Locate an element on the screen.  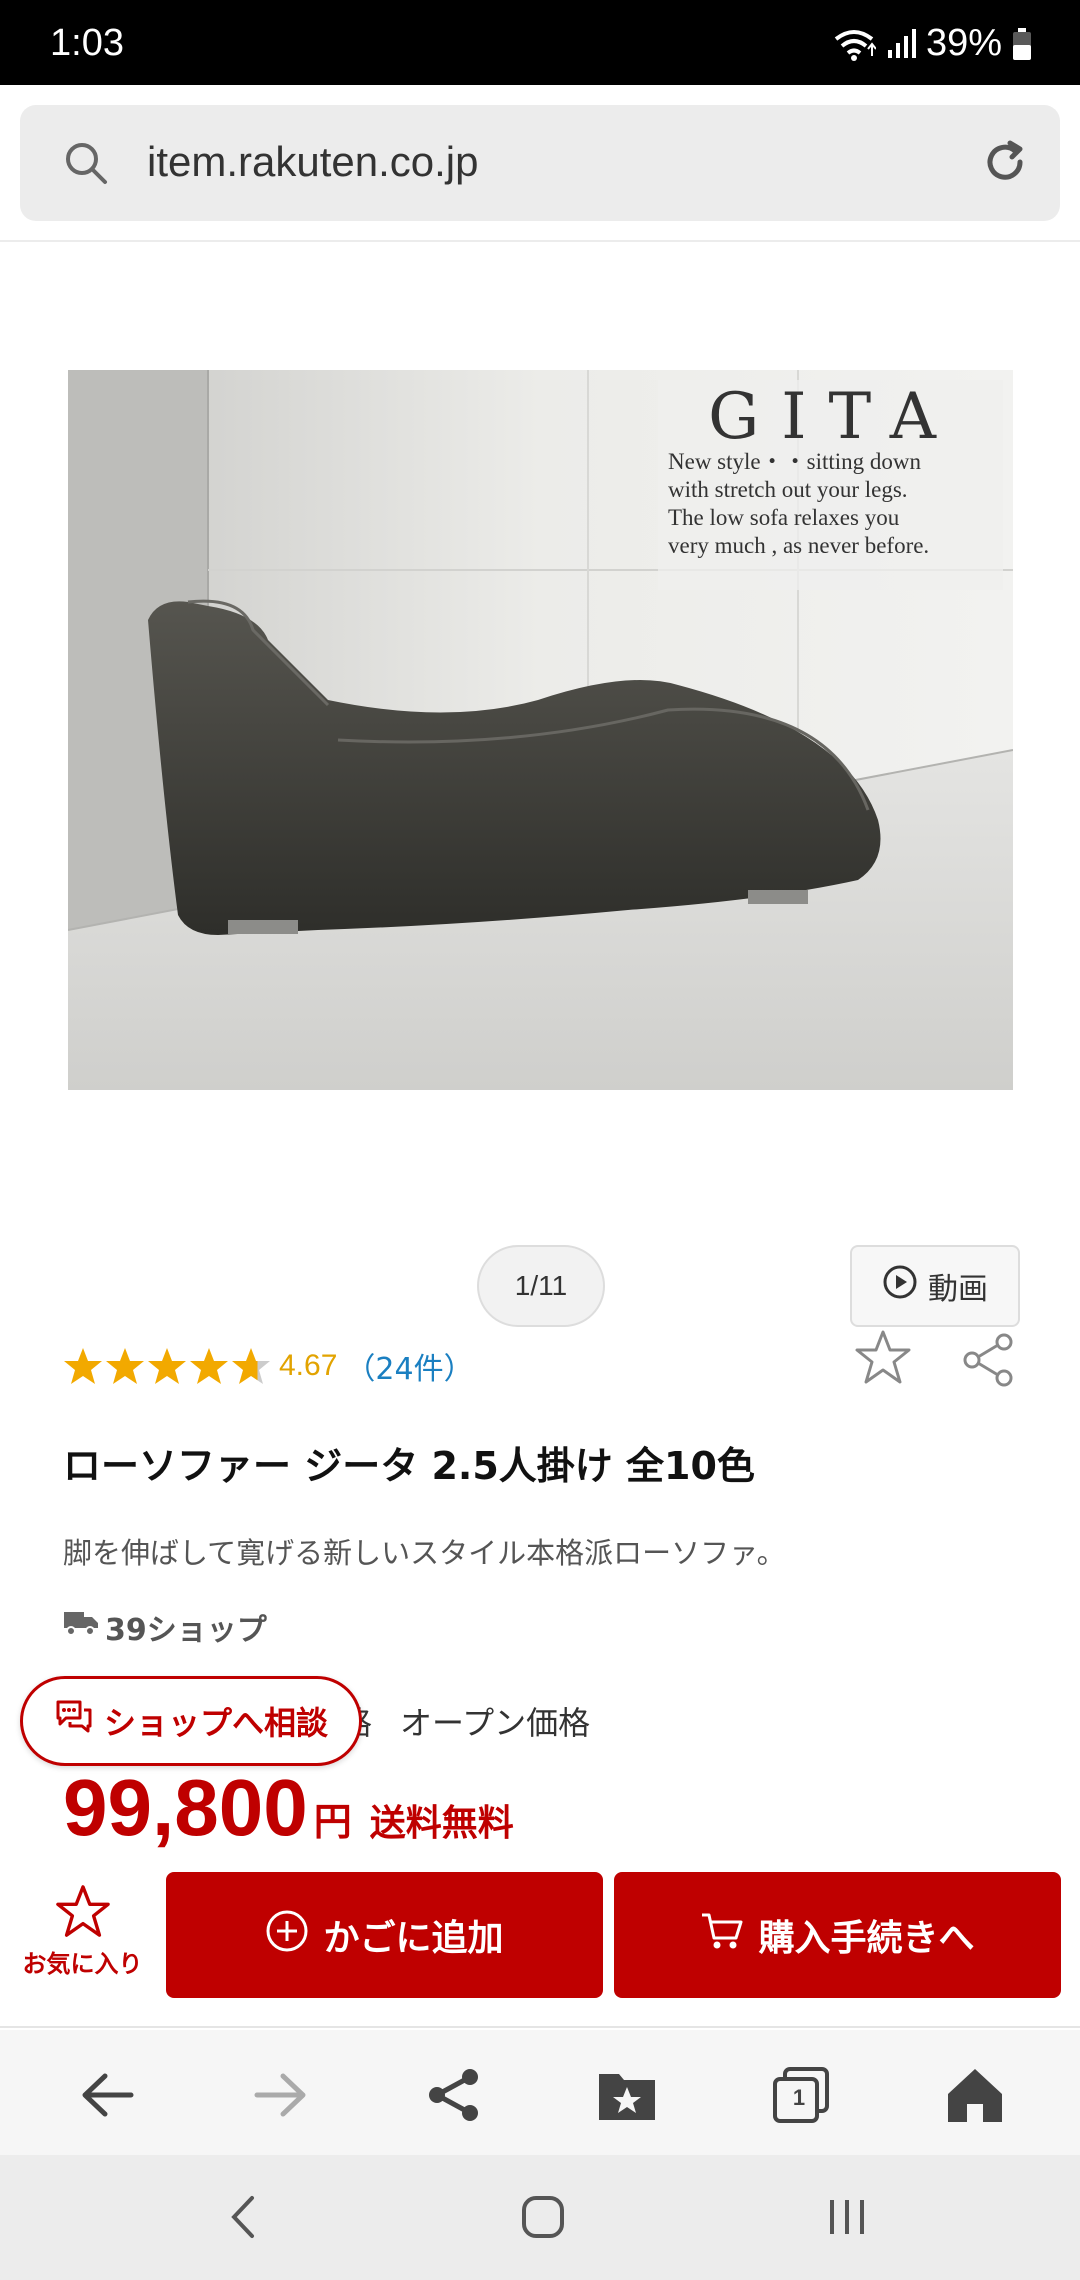
checkout-button: 購入手続きへ is located at coordinates (837, 1935).